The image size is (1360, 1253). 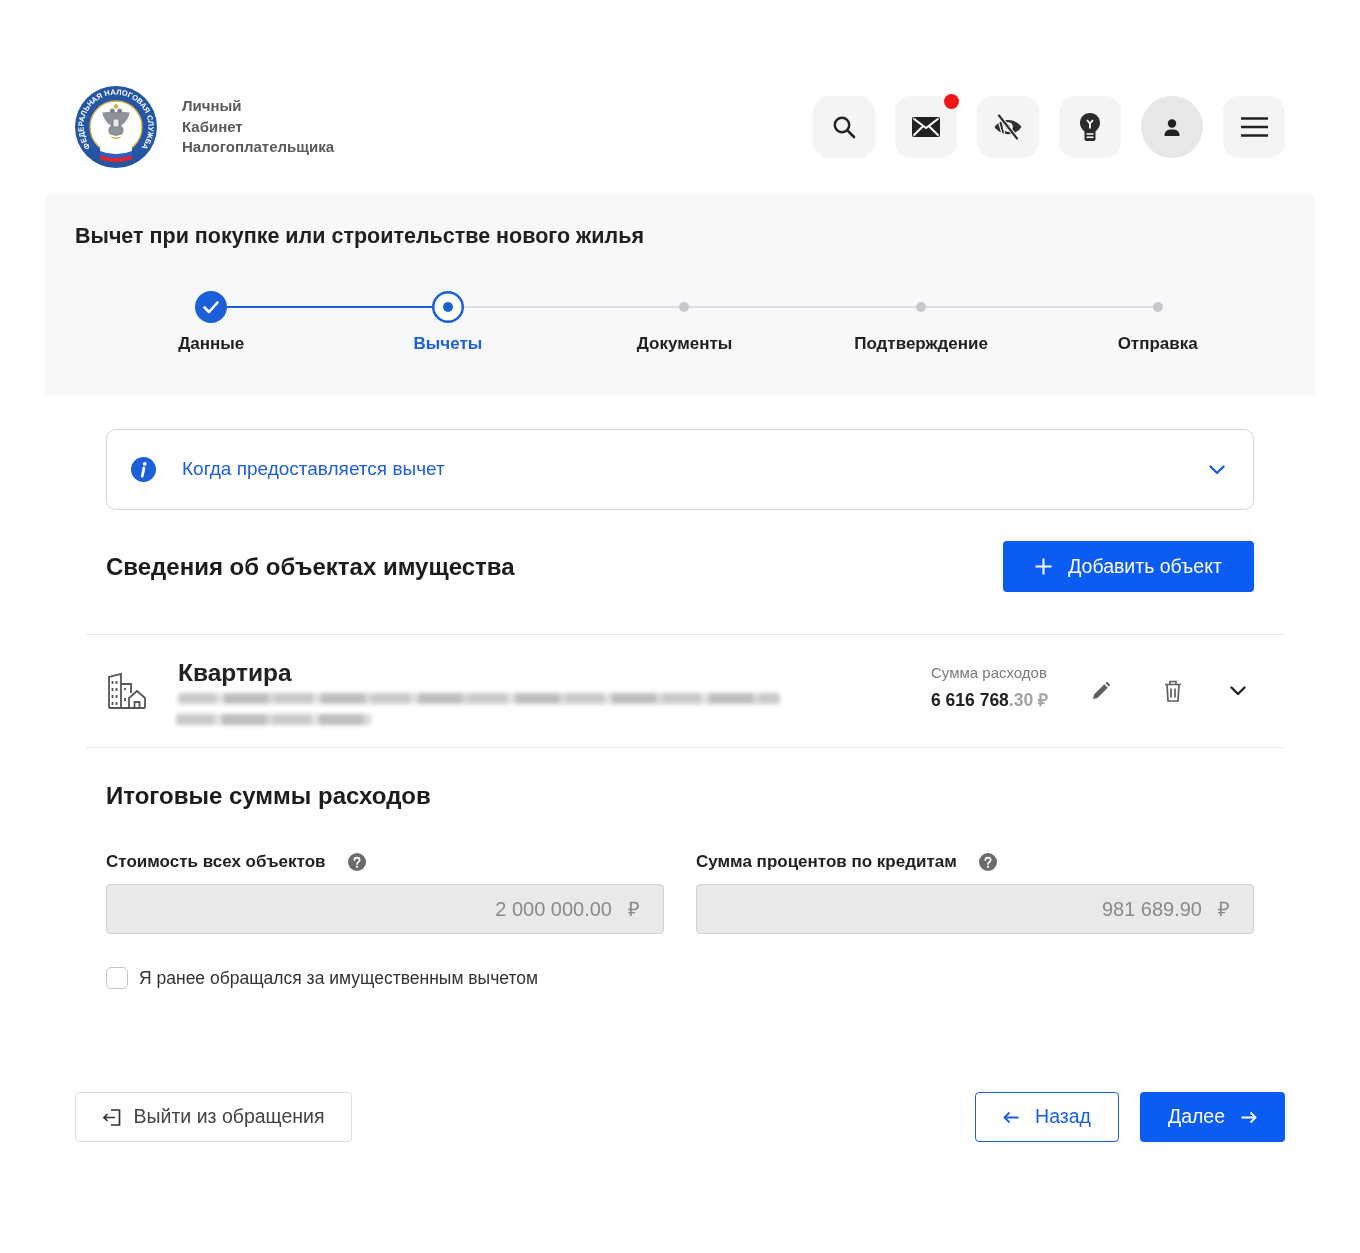 What do you see at coordinates (989, 672) in the screenshot?
I see `expense-label: Сумма расходов` at bounding box center [989, 672].